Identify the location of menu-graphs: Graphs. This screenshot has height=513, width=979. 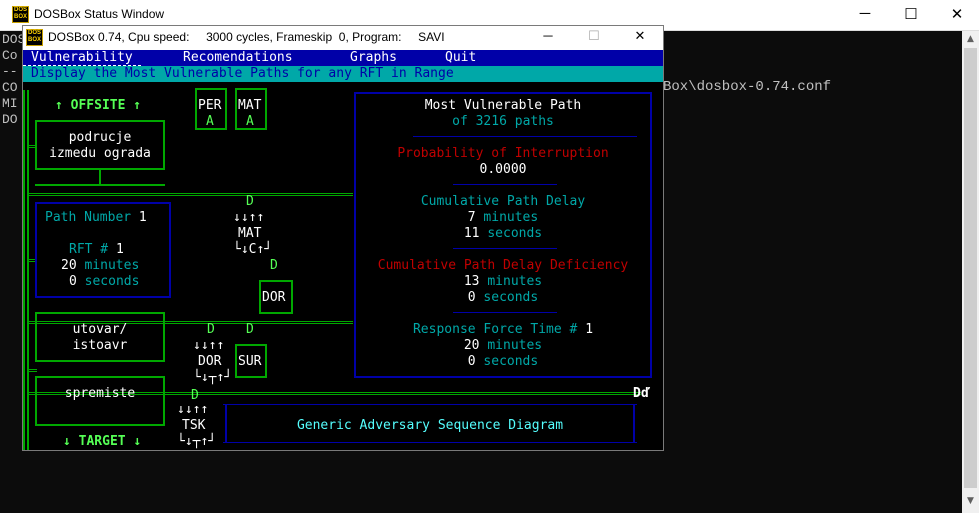
(373, 58).